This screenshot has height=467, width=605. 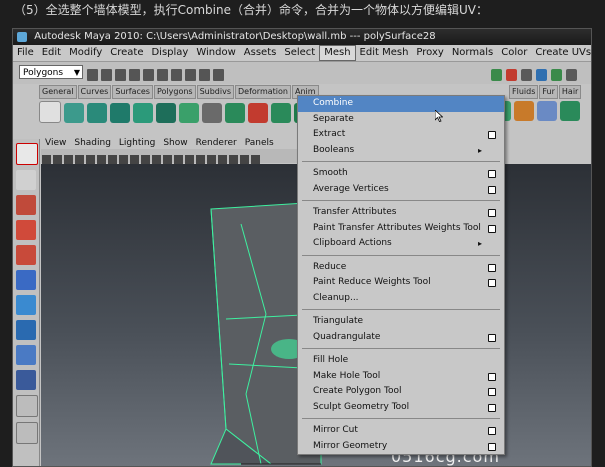 What do you see at coordinates (27, 406) in the screenshot?
I see `layout-quad-icon` at bounding box center [27, 406].